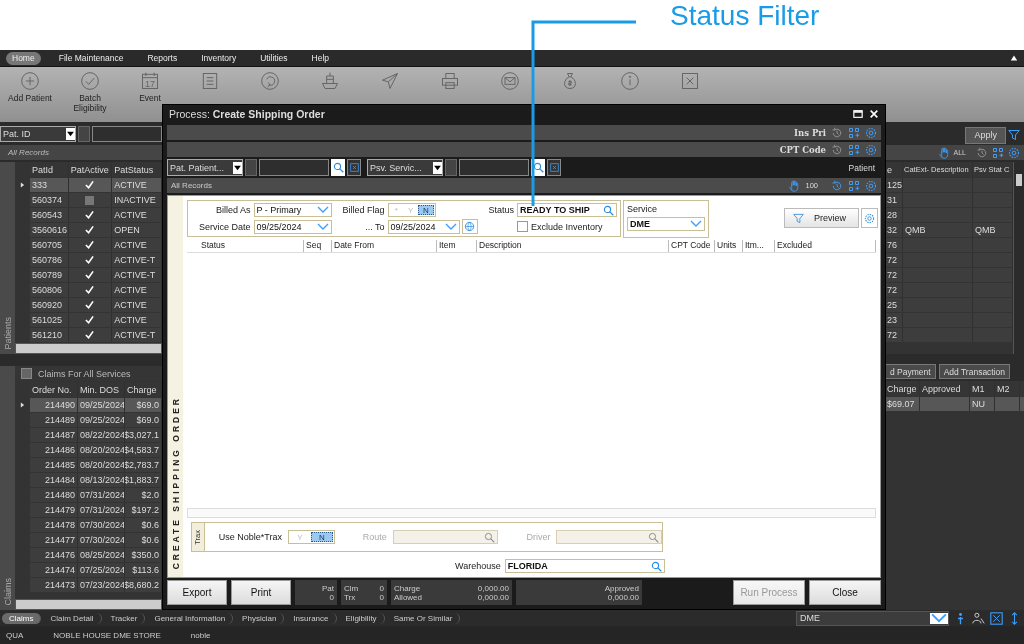 Image resolution: width=1024 pixels, height=644 pixels. I want to click on tab: Insurance, so click(311, 618).